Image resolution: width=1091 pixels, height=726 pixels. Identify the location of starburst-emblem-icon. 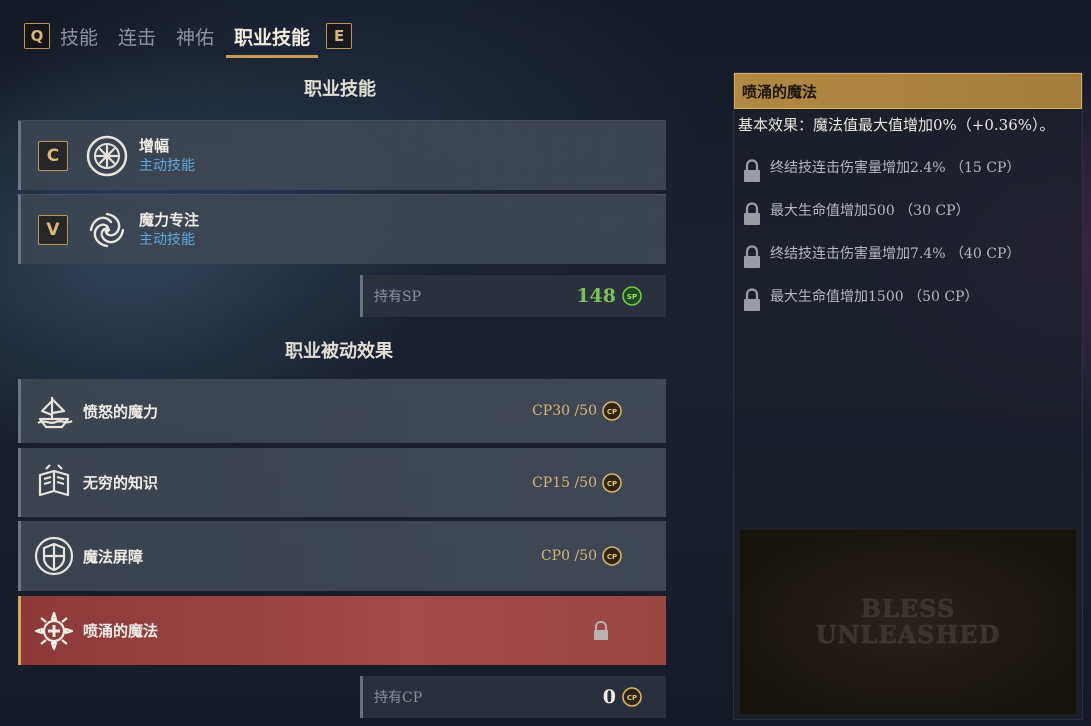
(107, 155).